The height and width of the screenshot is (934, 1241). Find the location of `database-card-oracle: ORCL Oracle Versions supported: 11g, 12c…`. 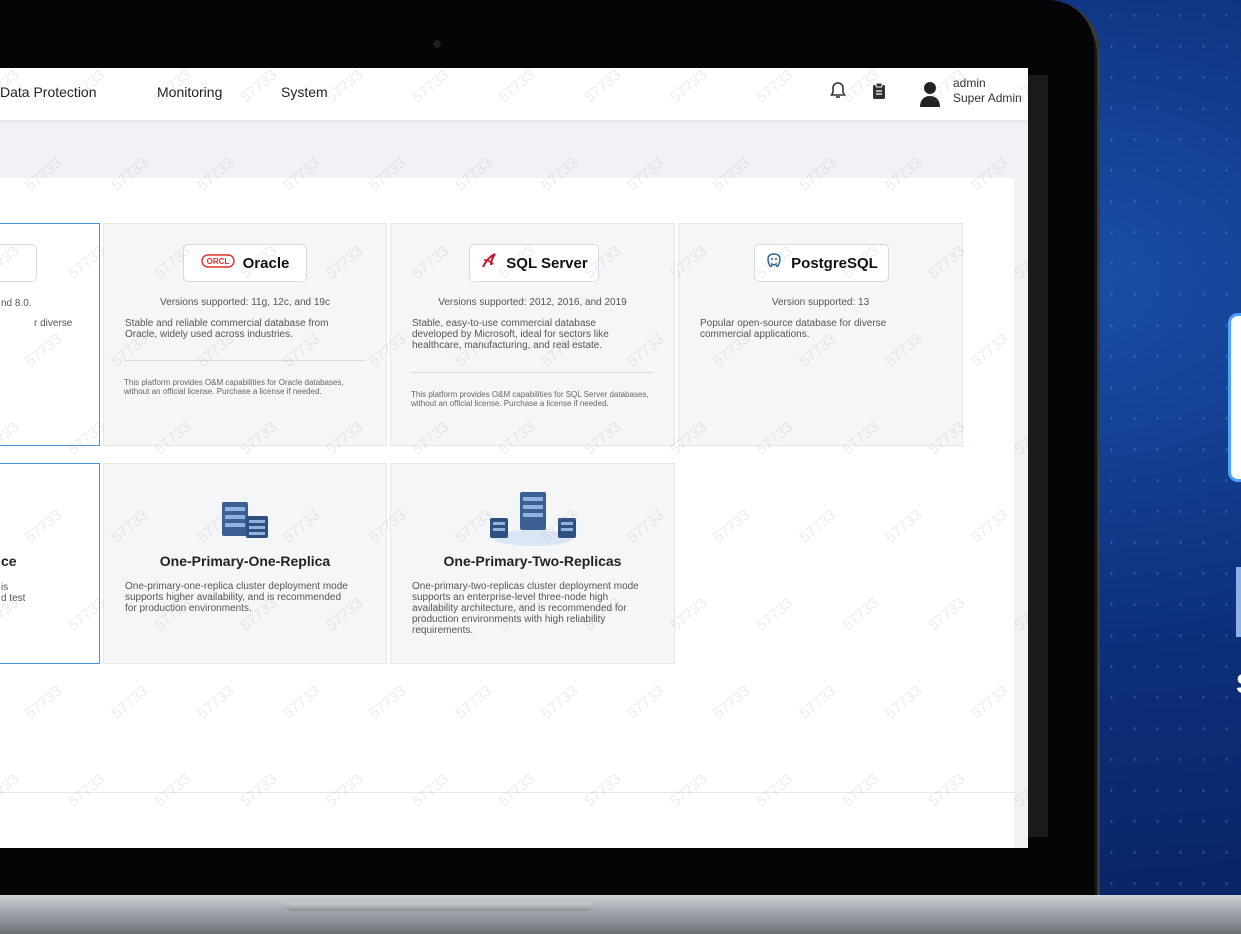

database-card-oracle: ORCL Oracle Versions supported: 11g, 12c… is located at coordinates (245, 334).